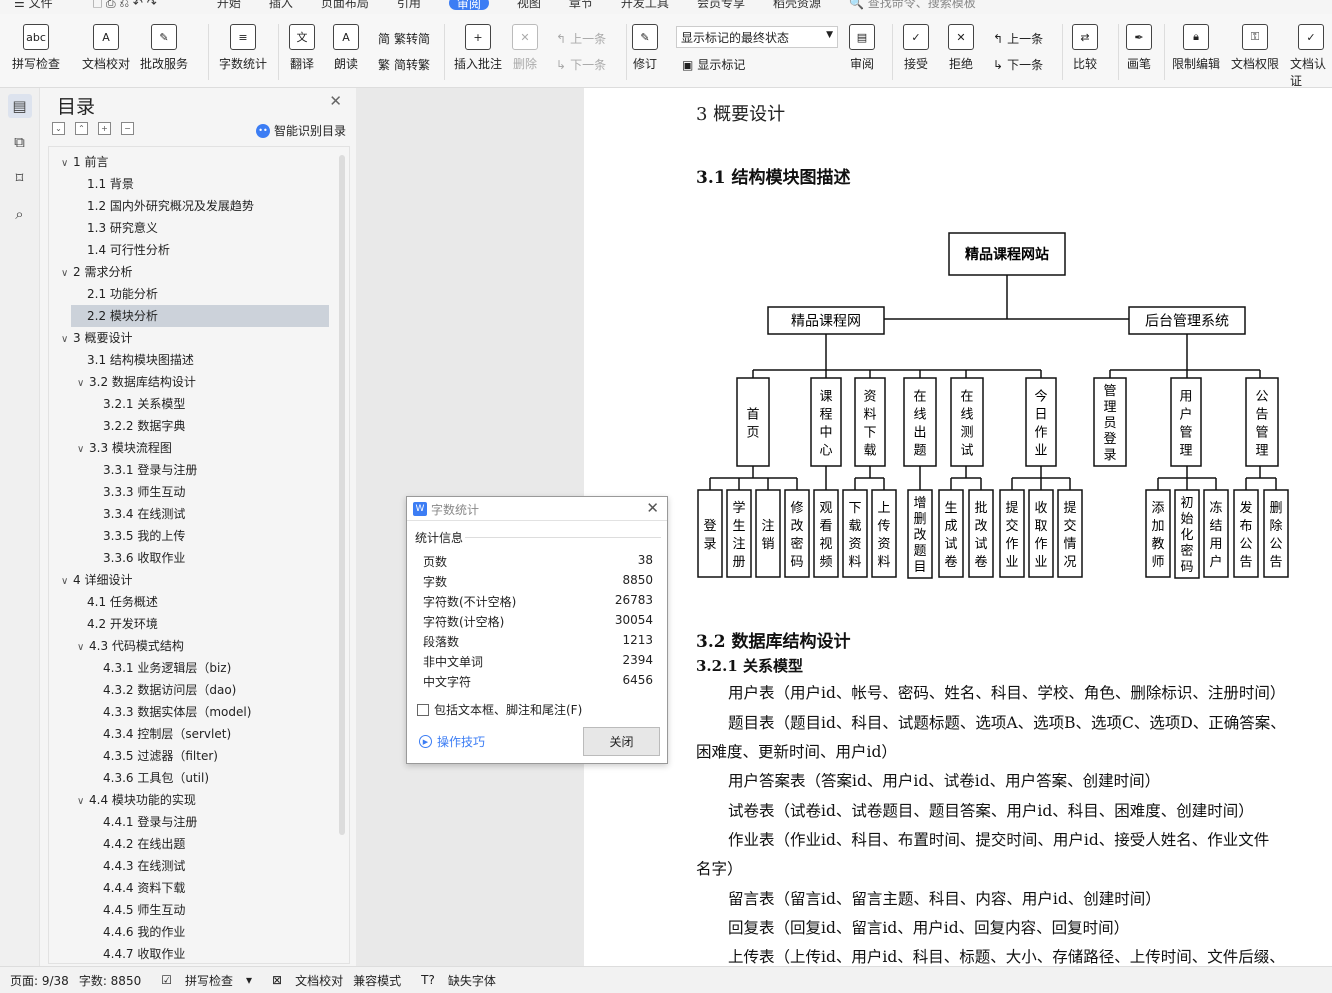 The width and height of the screenshot is (1332, 993). I want to click on toc-item: 1.4 可行性分析, so click(194, 250).